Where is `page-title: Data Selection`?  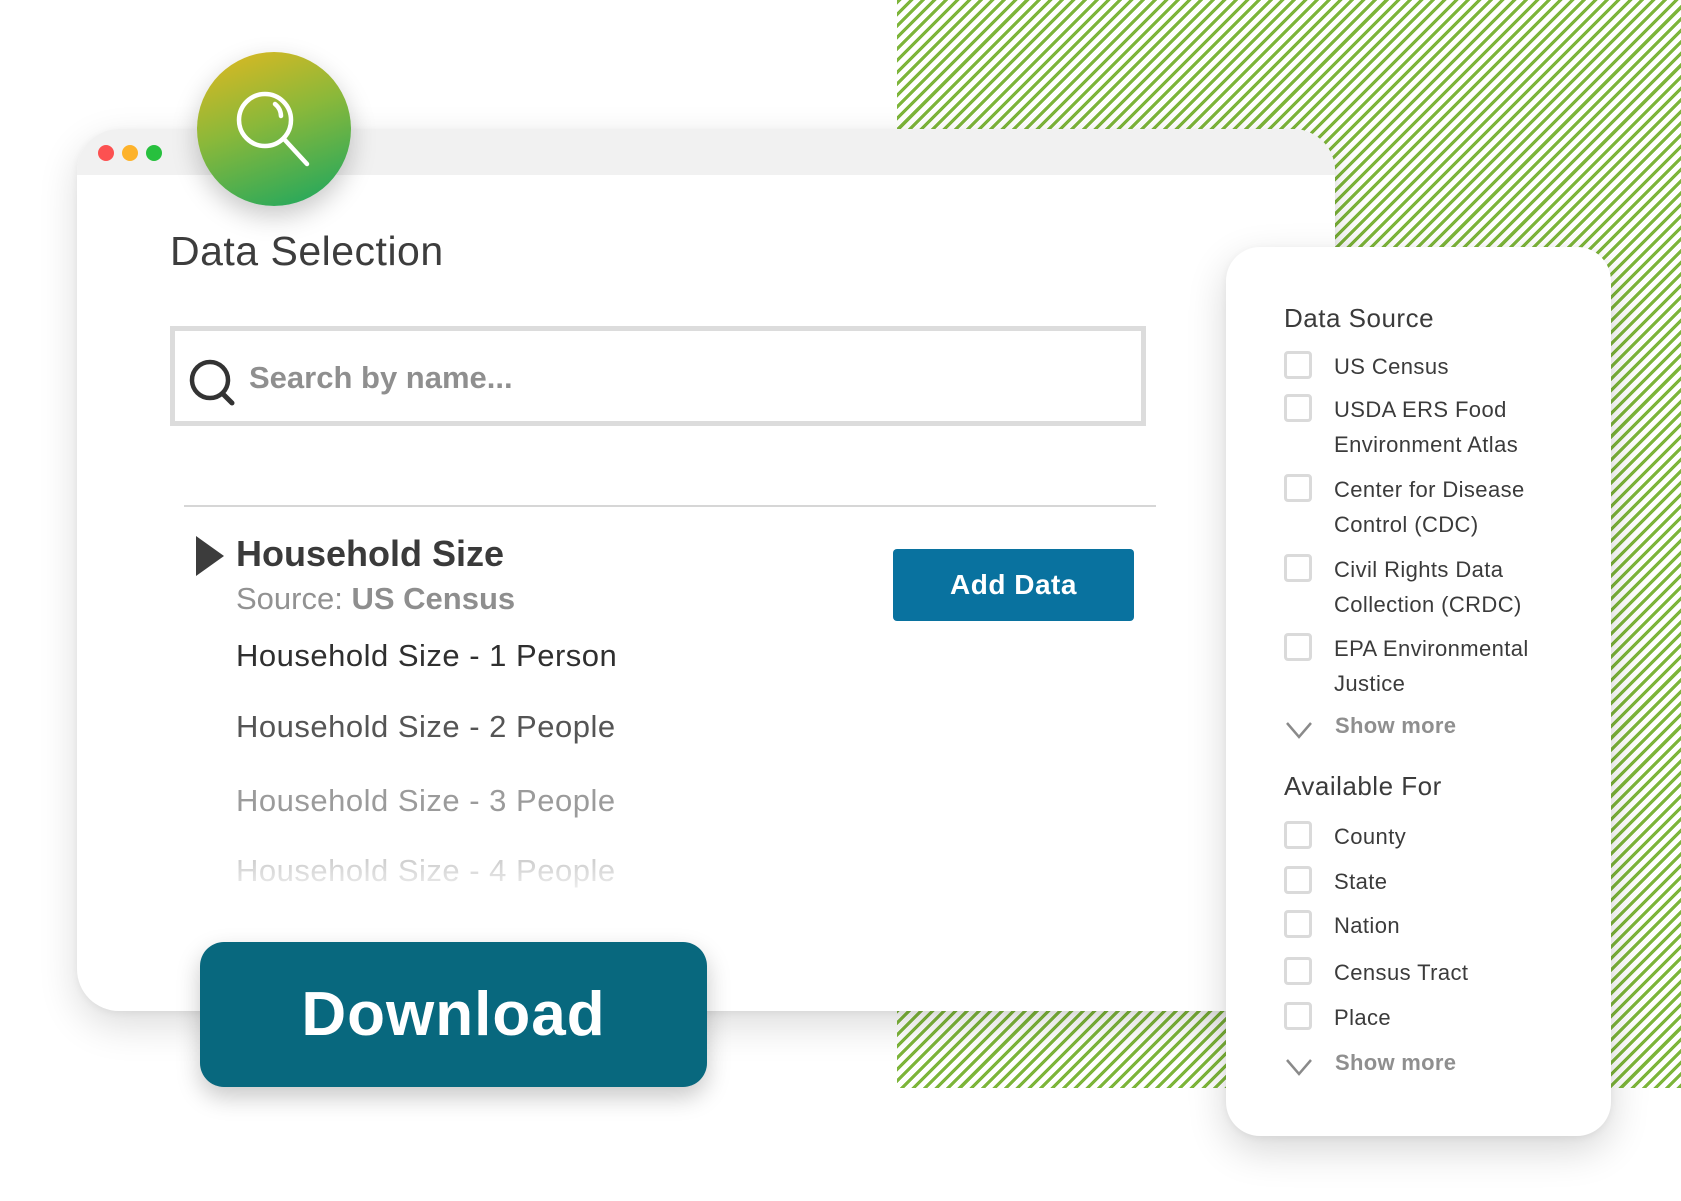
page-title: Data Selection is located at coordinates (307, 251).